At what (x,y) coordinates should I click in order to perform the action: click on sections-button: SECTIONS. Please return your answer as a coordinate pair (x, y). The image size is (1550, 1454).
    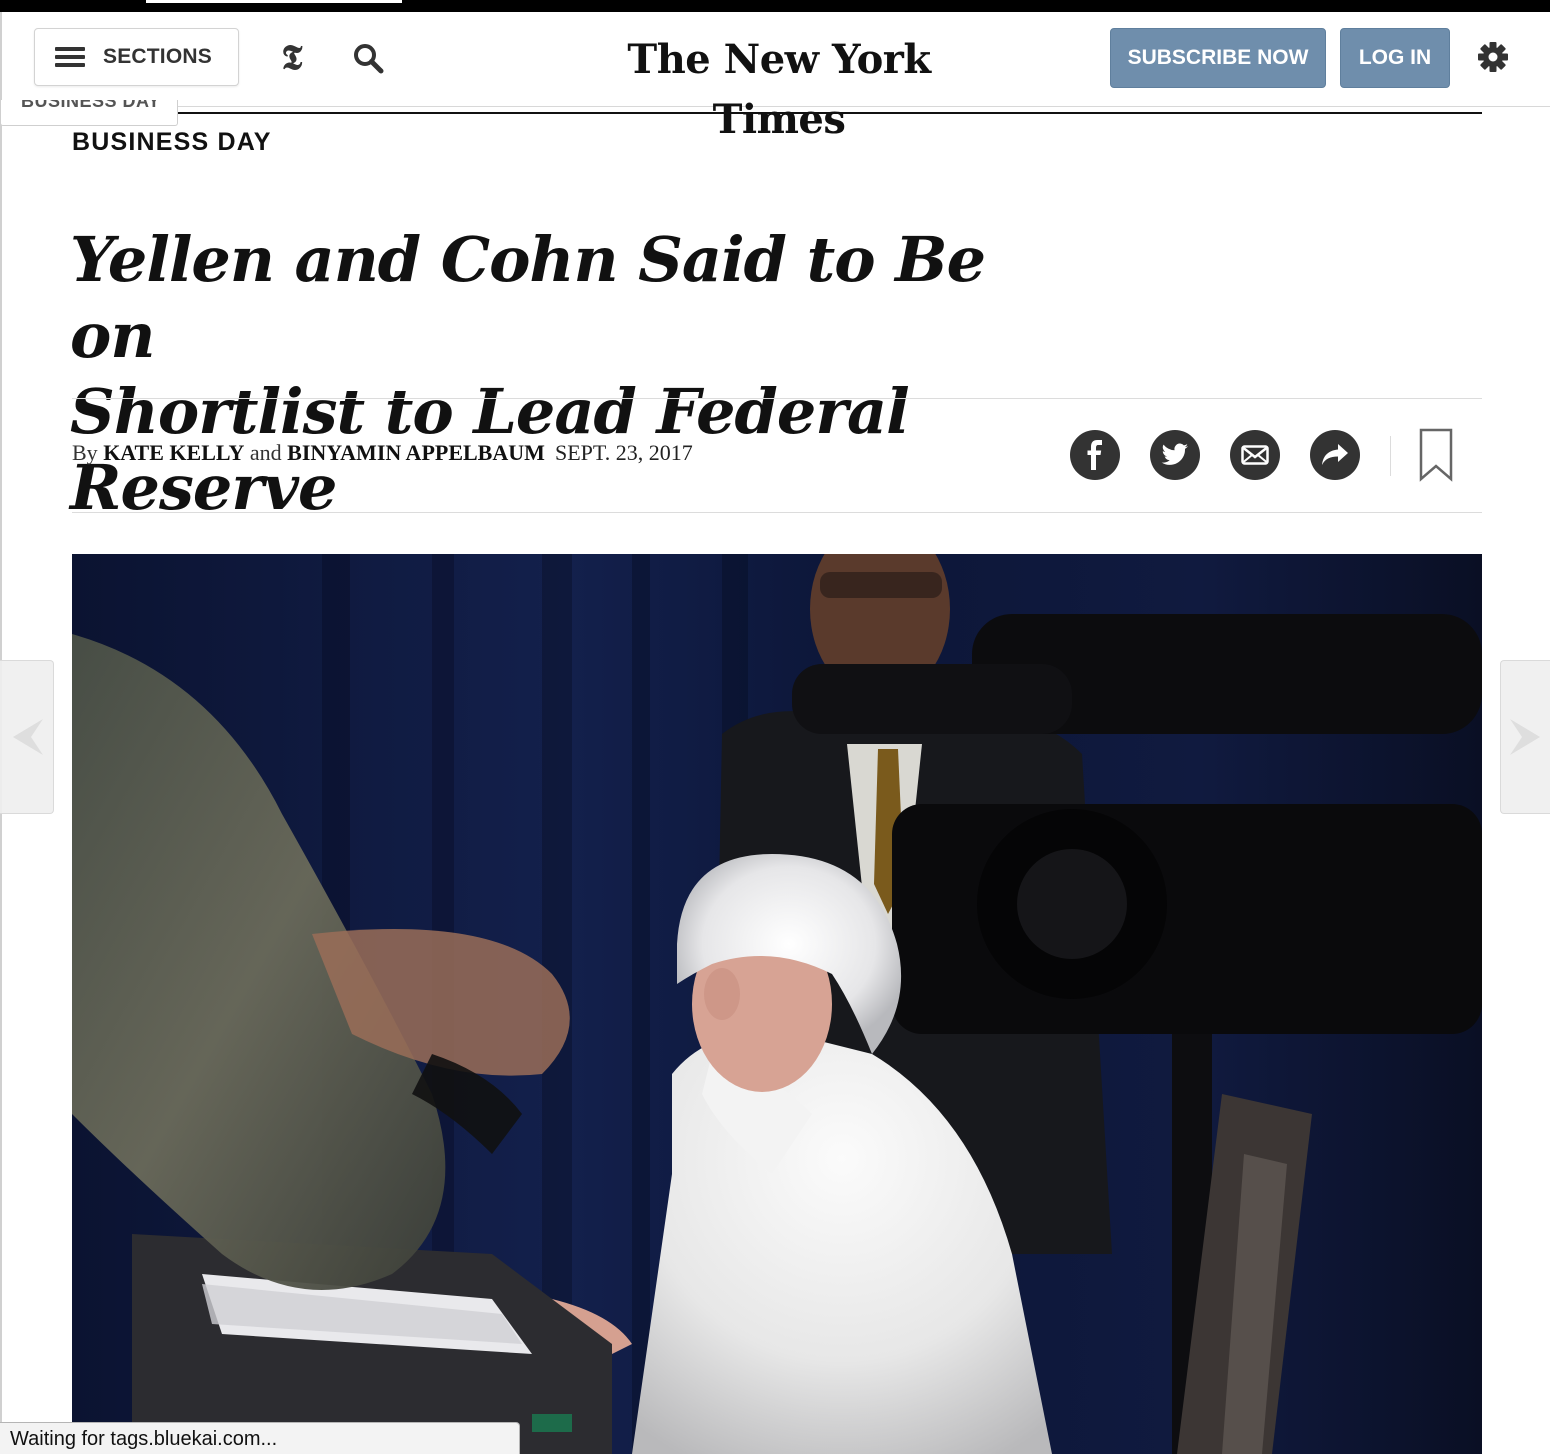
    Looking at the image, I should click on (136, 57).